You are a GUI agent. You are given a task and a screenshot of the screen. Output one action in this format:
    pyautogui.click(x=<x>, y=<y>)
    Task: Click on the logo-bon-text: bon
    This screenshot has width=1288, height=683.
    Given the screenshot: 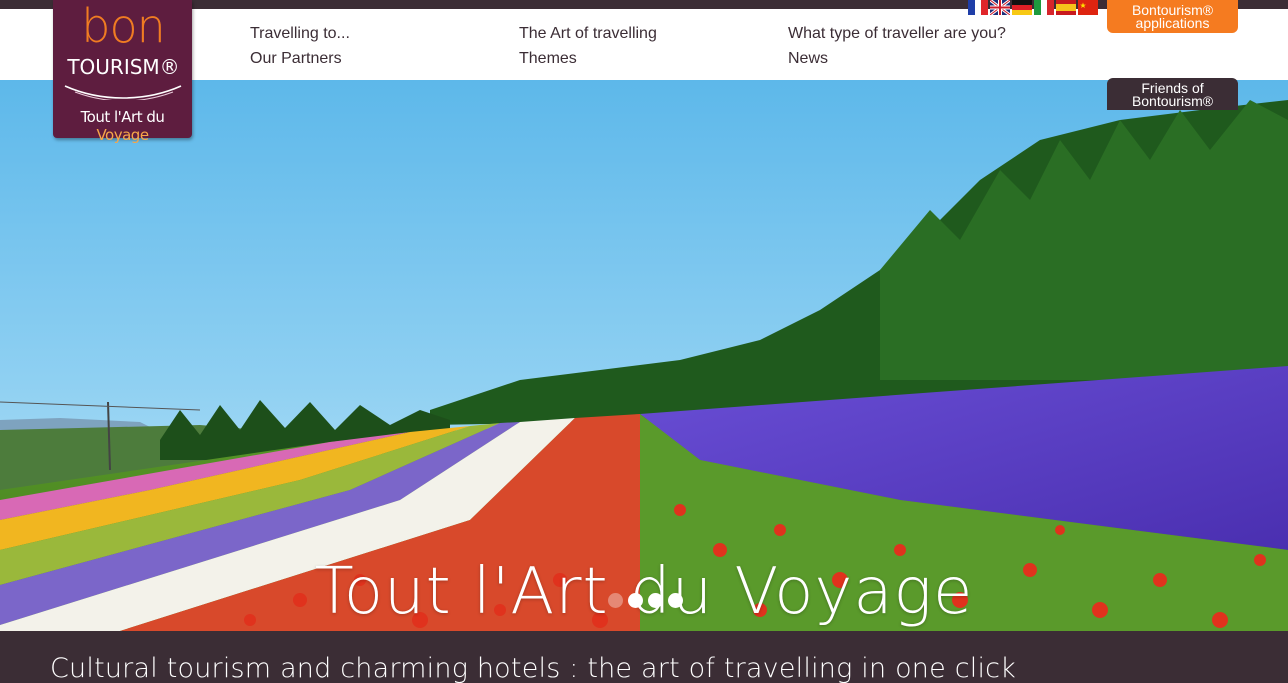 What is the action you would take?
    pyautogui.click(x=123, y=26)
    